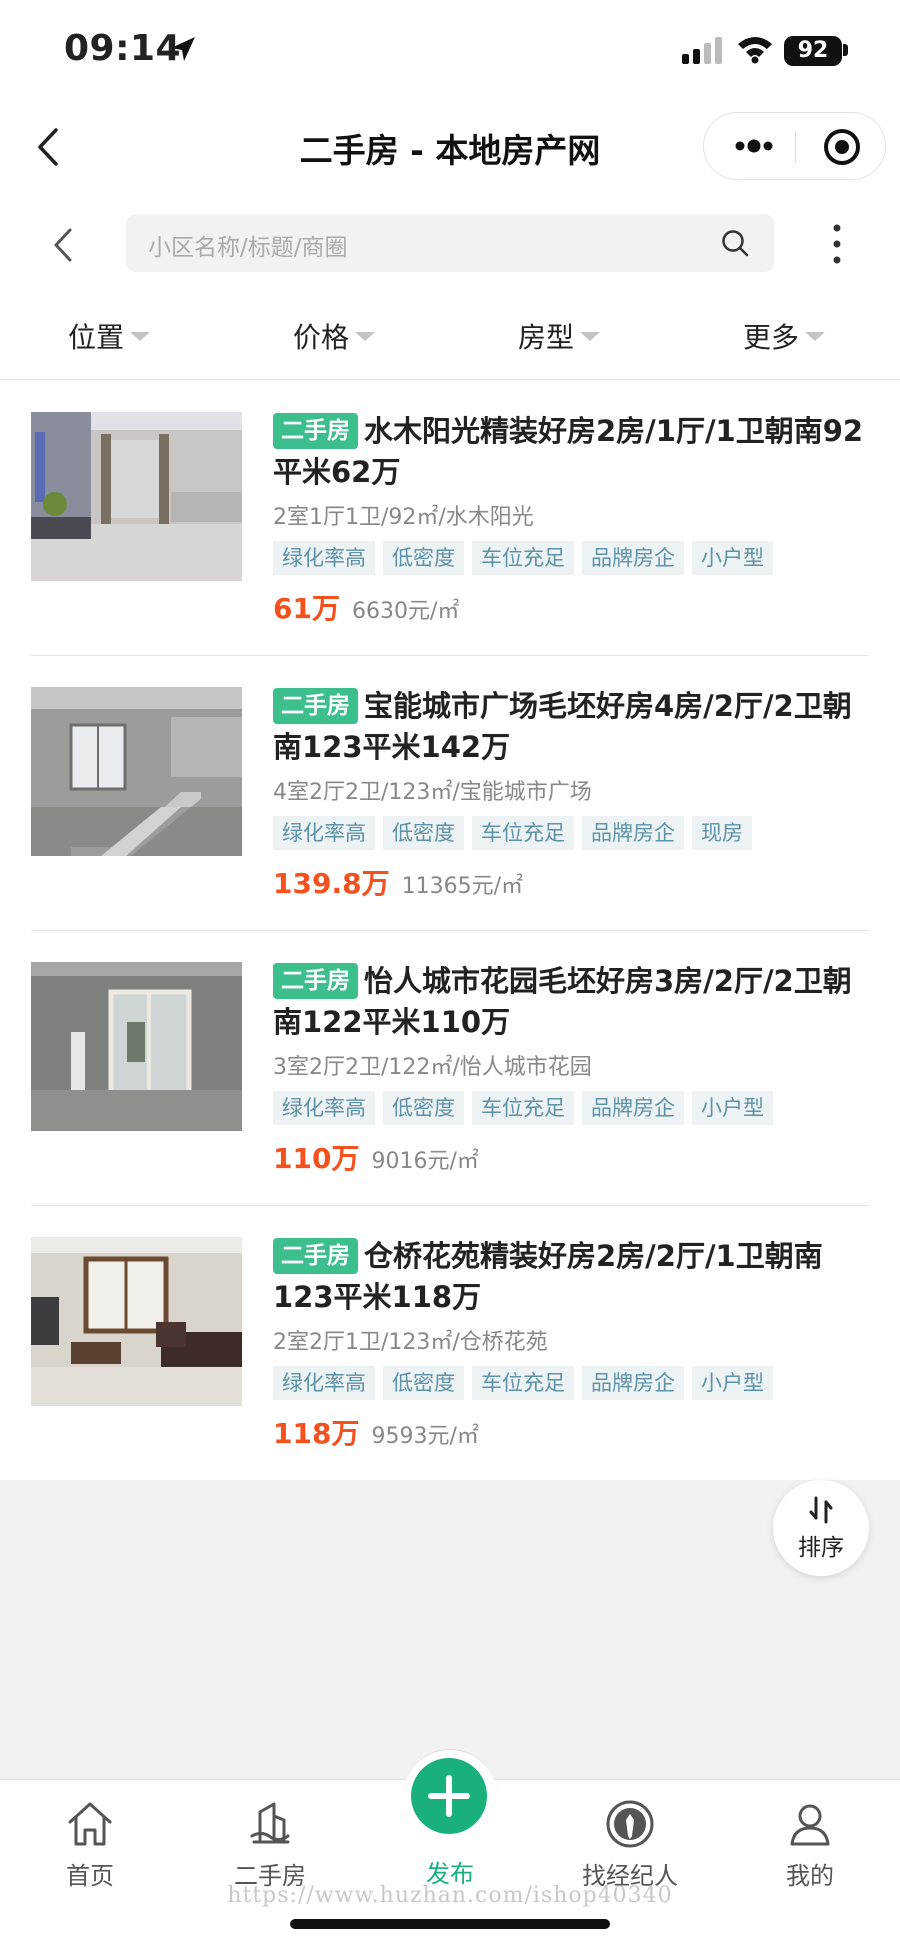 The width and height of the screenshot is (900, 1947). What do you see at coordinates (450, 150) in the screenshot?
I see `navigation-bar: 二手房 - 本地房产网` at bounding box center [450, 150].